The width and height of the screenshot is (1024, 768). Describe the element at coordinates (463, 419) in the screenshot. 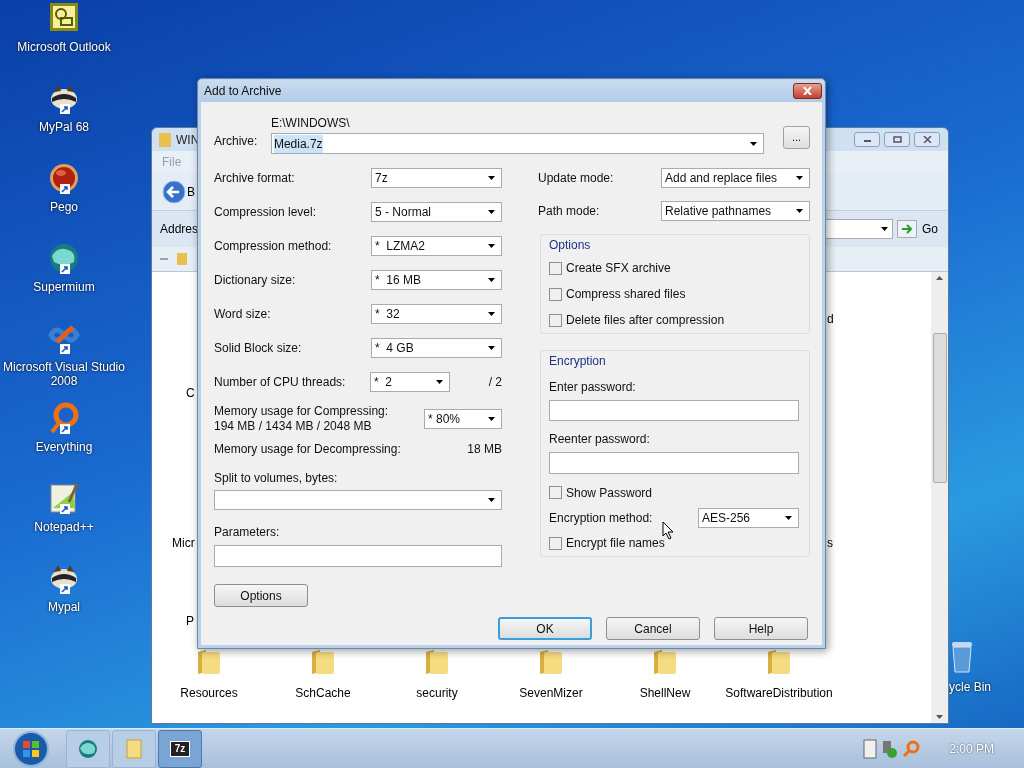

I see `dropdown: * 80%` at that location.